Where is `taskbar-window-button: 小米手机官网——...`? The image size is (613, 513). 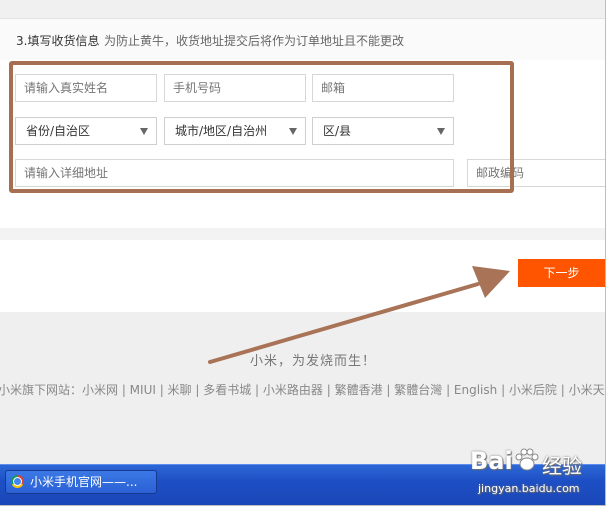 taskbar-window-button: 小米手机官网——... is located at coordinates (81, 482).